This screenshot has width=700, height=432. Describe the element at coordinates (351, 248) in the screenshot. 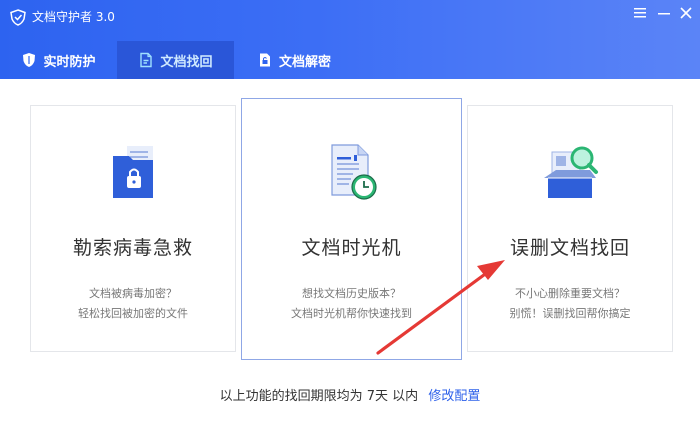

I see `card-title: 文档时光机` at that location.